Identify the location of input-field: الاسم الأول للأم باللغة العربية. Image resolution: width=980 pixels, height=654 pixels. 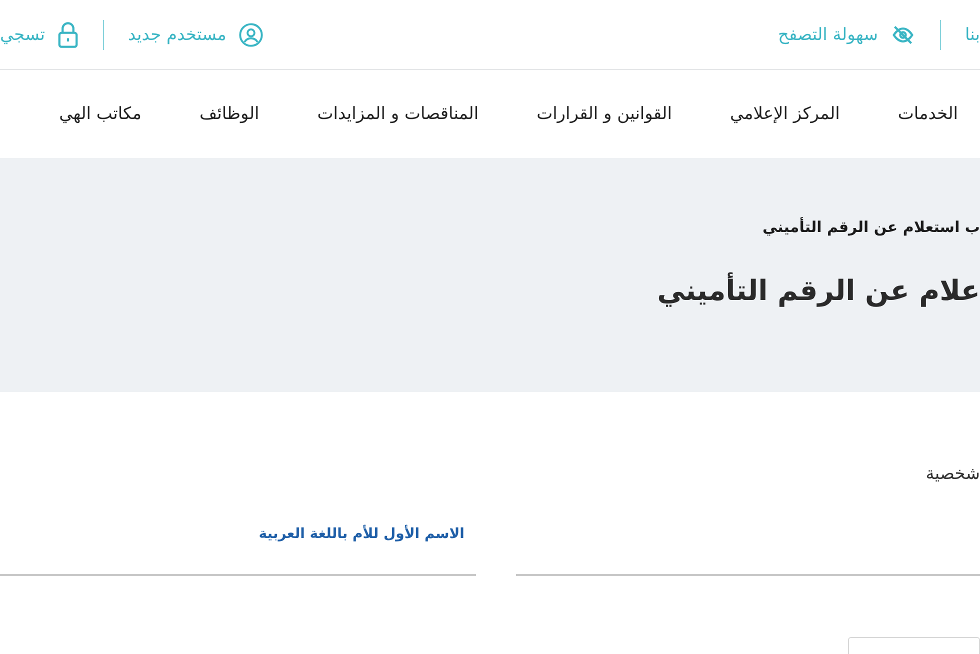
(238, 551).